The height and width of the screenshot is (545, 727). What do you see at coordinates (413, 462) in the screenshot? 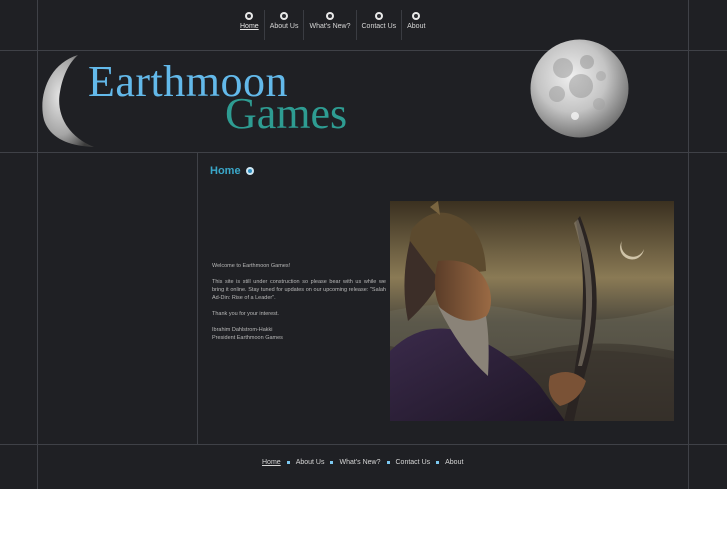
I see `footer-nav-contact-us: Contact Us` at bounding box center [413, 462].